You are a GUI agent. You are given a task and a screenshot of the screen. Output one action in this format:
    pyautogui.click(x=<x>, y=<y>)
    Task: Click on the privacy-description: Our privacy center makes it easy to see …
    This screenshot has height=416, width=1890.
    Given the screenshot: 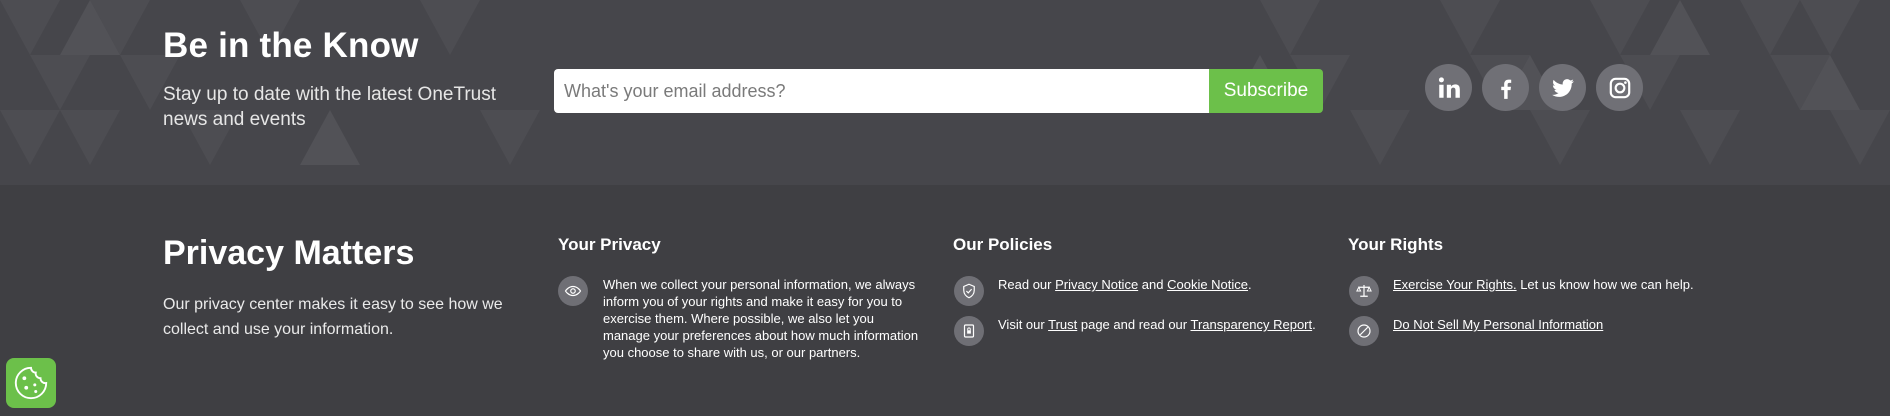 What is the action you would take?
    pyautogui.click(x=333, y=317)
    